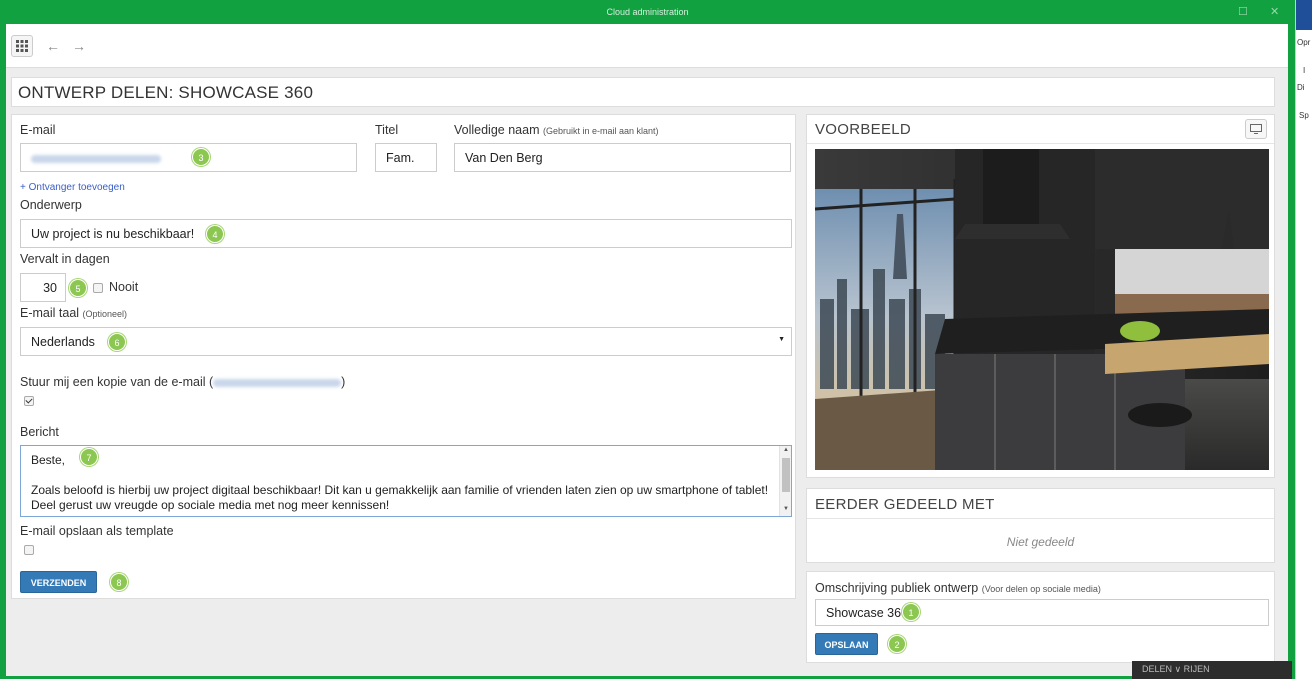 The width and height of the screenshot is (1312, 679). What do you see at coordinates (786, 450) in the screenshot?
I see `scroll-up-icon: ▲` at bounding box center [786, 450].